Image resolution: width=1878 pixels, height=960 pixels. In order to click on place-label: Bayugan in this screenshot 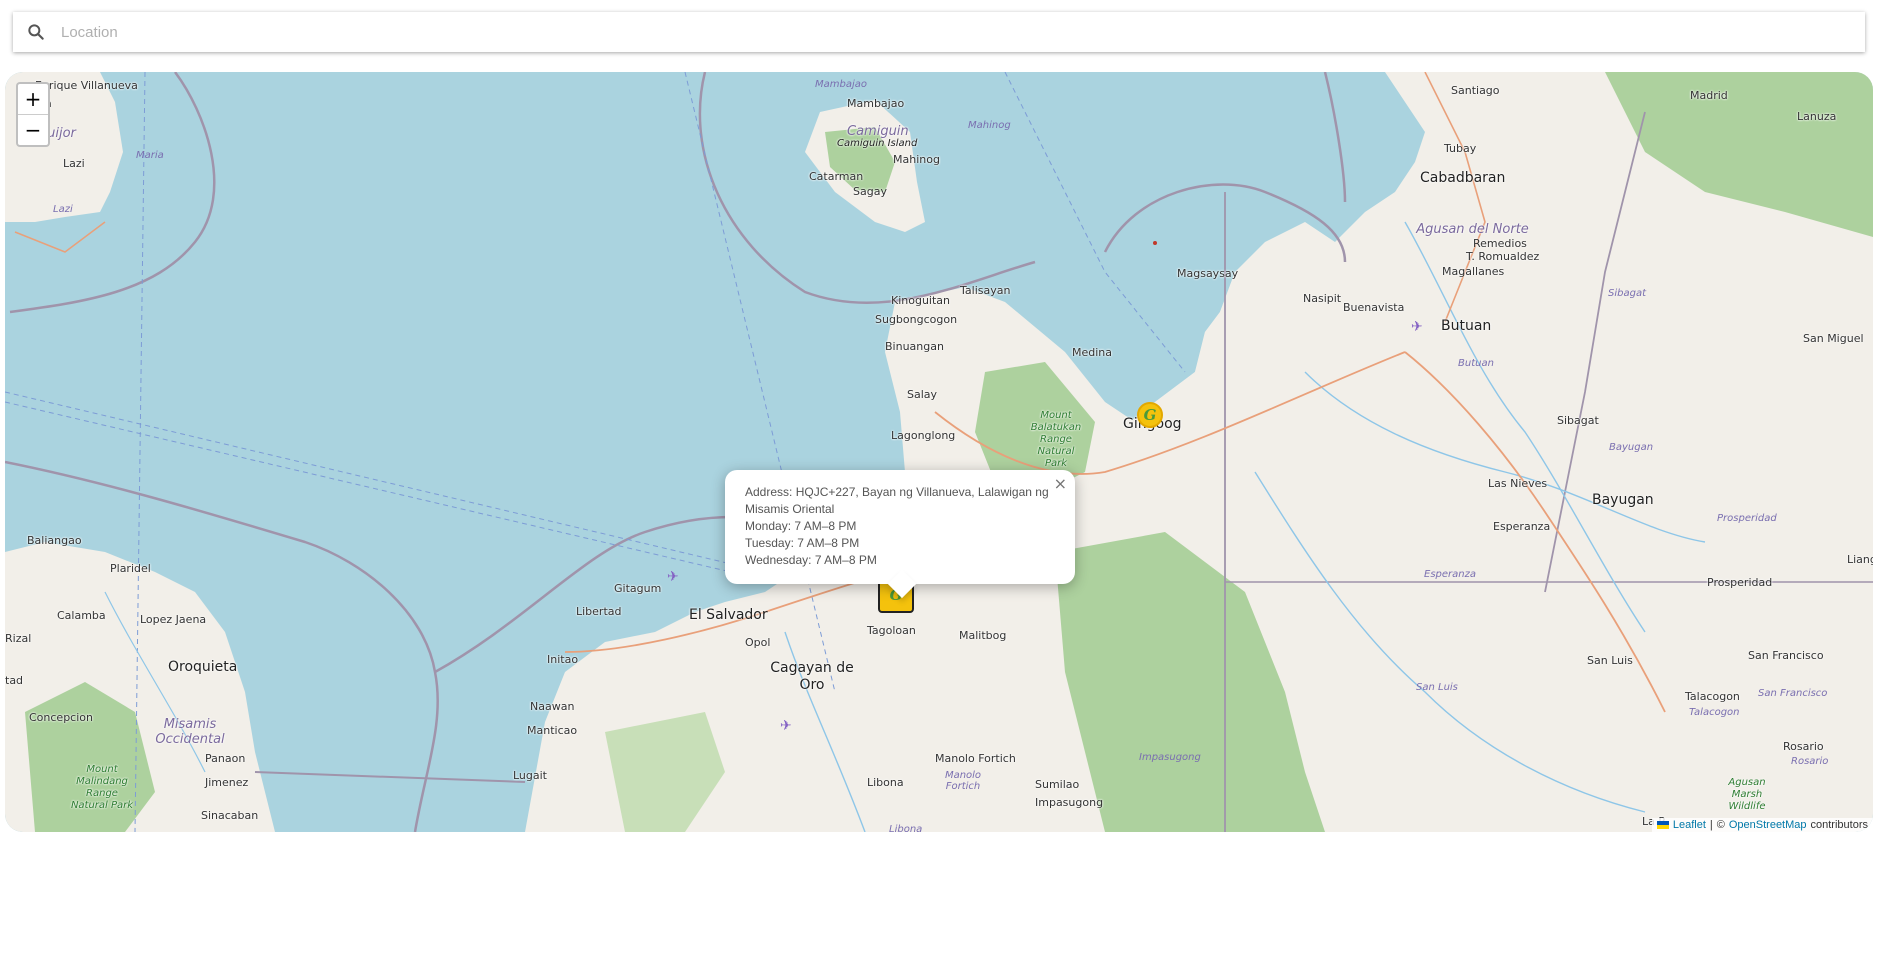, I will do `click(1623, 500)`.